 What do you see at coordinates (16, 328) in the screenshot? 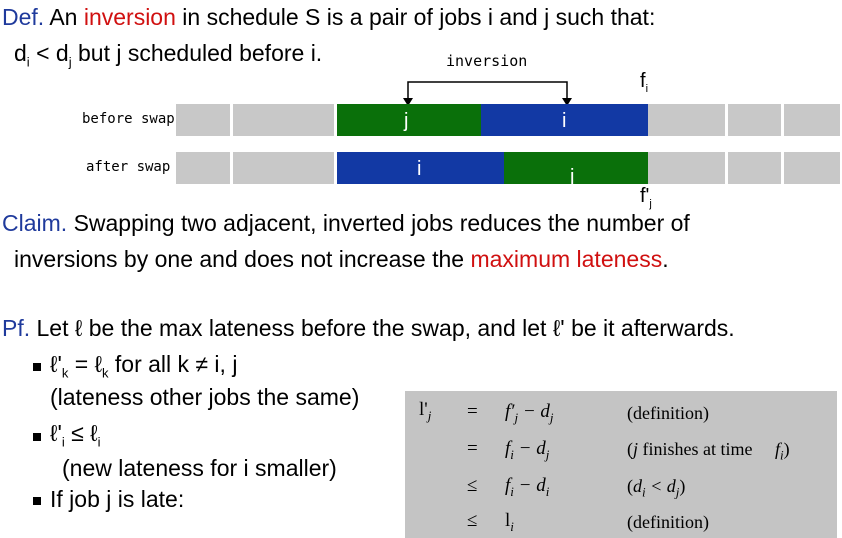
I see `proof-label: Pf.` at bounding box center [16, 328].